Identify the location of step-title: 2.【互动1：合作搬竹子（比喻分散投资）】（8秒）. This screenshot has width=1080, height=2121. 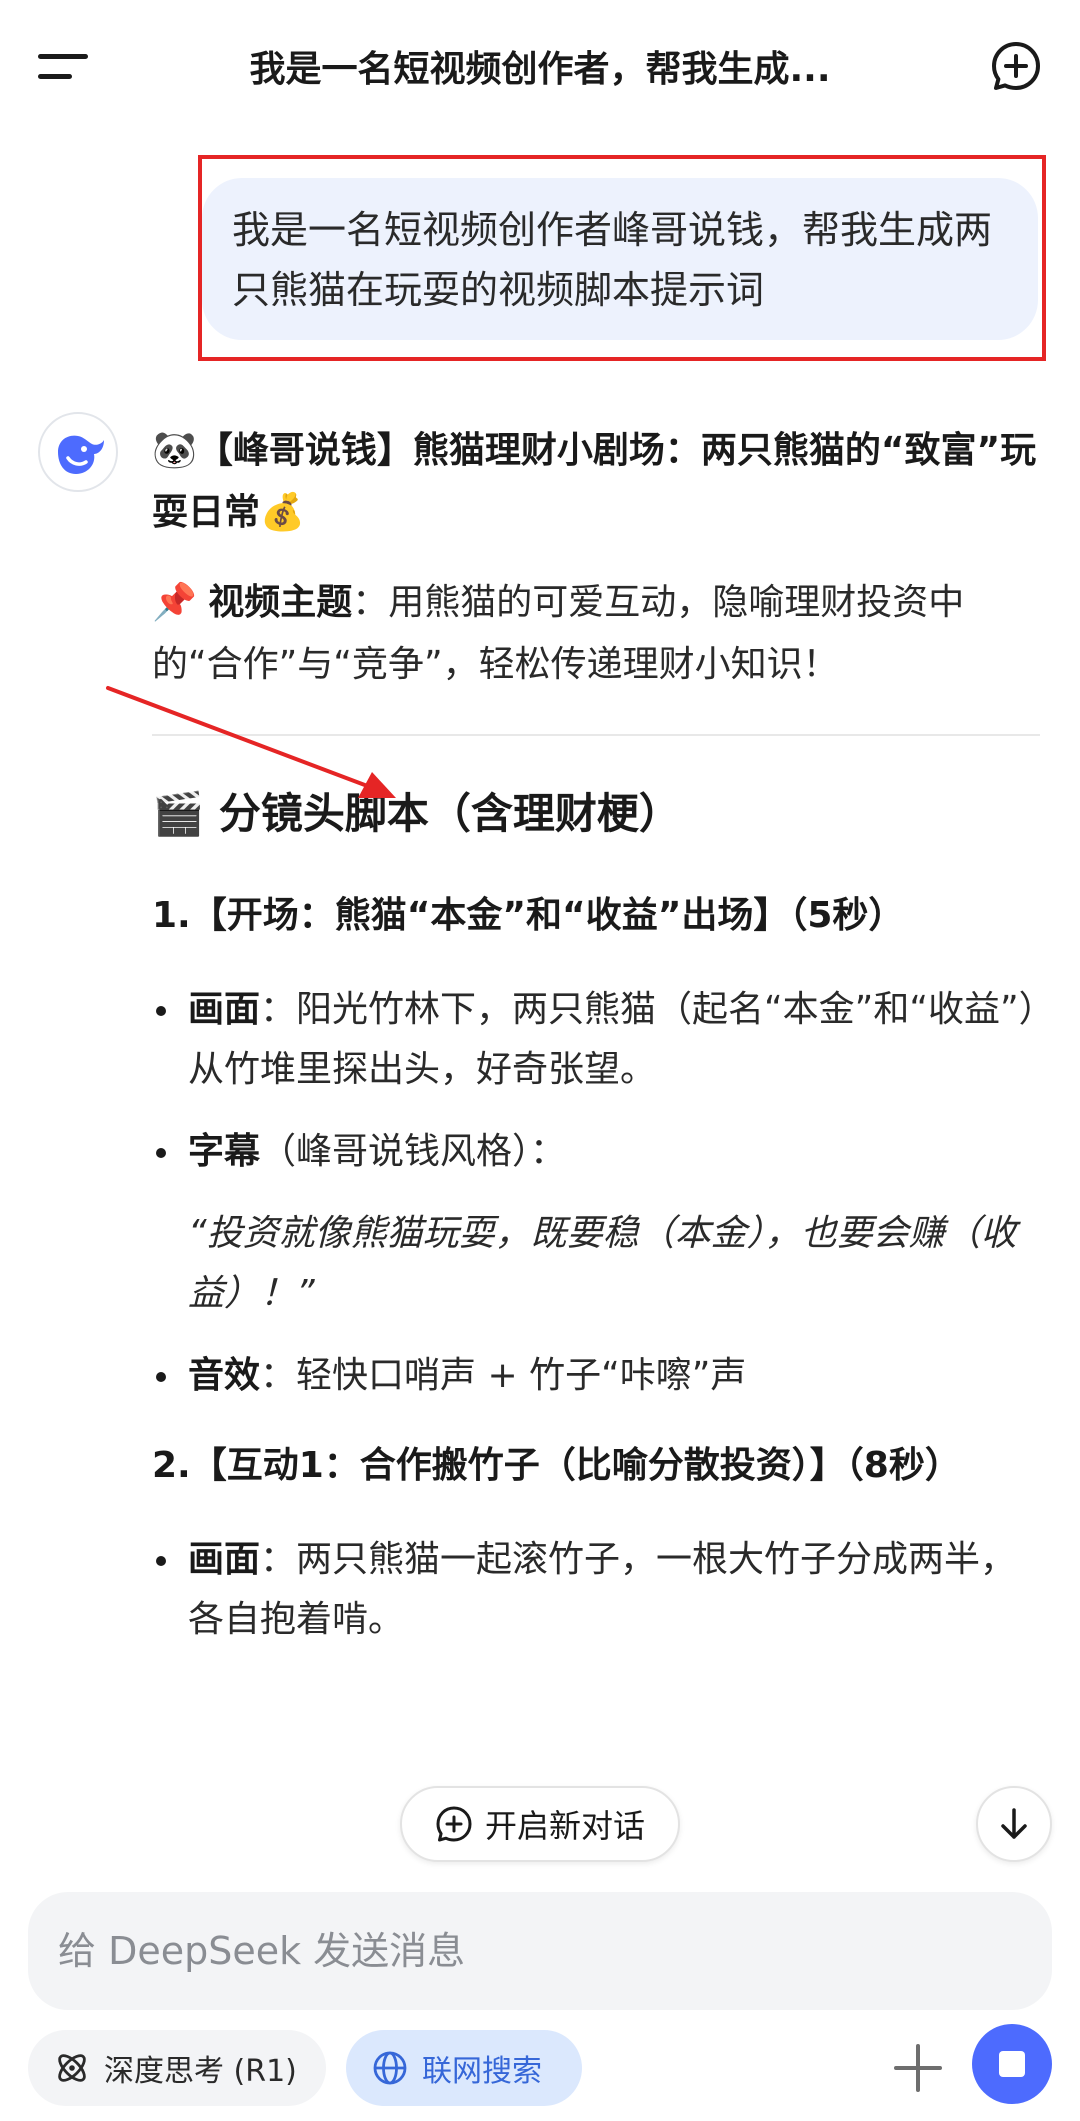
(556, 1465).